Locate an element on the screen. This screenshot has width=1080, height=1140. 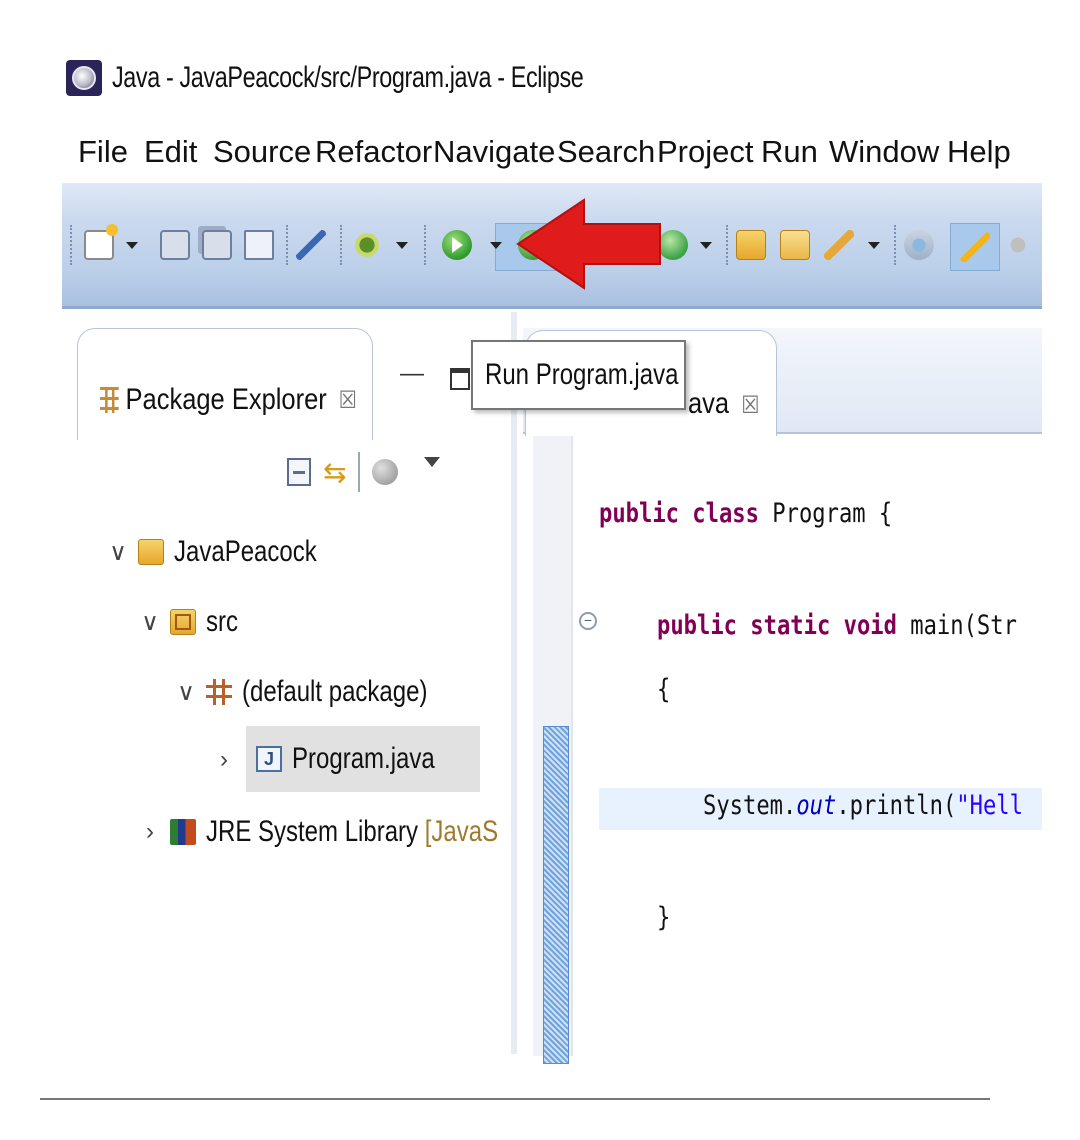
new-class-dropdown is located at coordinates (706, 245).